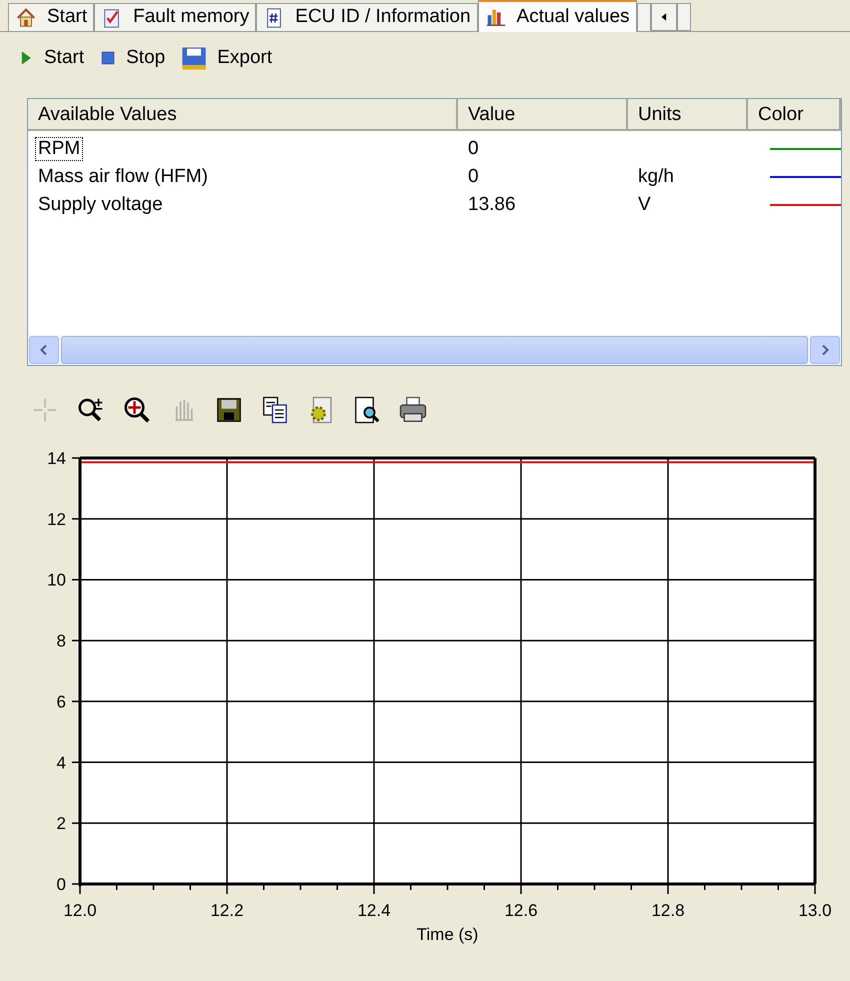 This screenshot has width=850, height=981. Describe the element at coordinates (56, 519) in the screenshot. I see `y-tick-label: 12` at that location.